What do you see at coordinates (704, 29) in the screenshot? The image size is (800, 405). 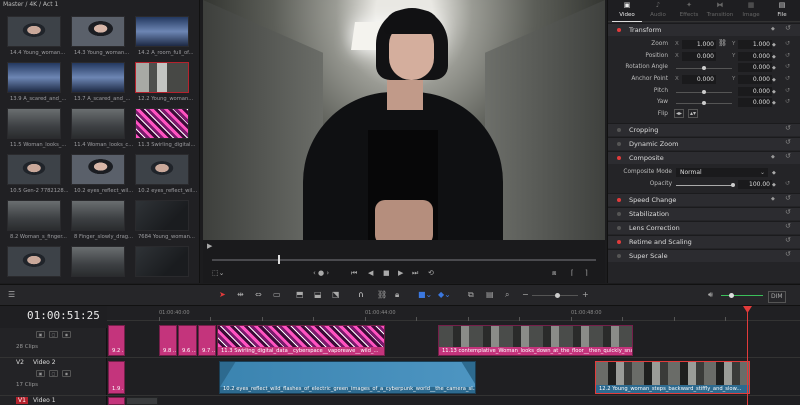 I see `section-transform: Transform ◆ ↺` at bounding box center [704, 29].